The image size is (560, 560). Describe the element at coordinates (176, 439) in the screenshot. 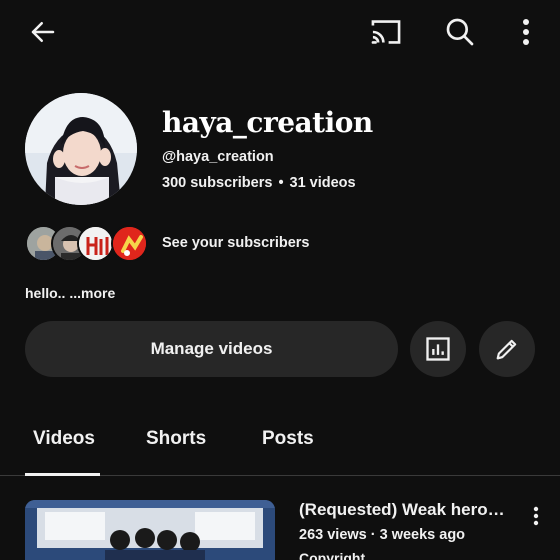

I see `tab-shorts: Shorts` at that location.